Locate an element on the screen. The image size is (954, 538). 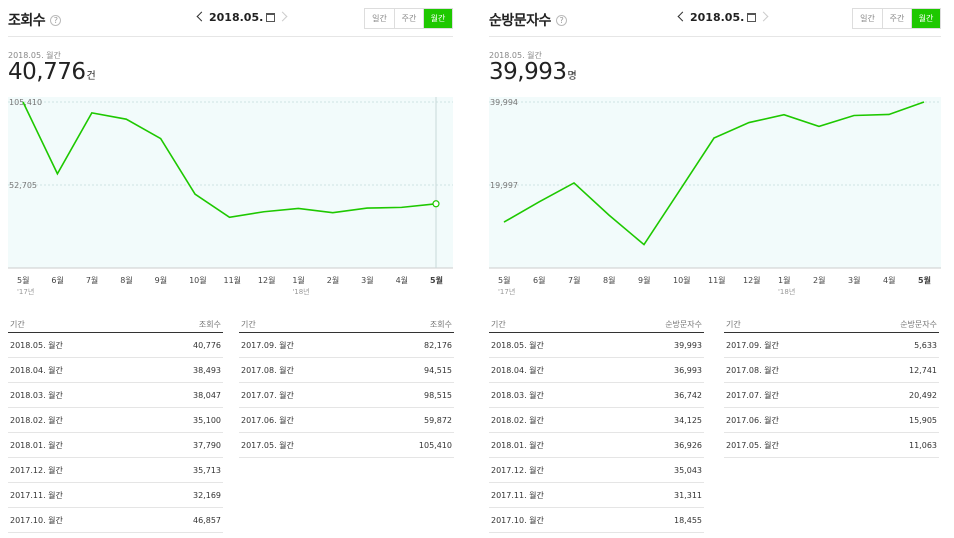
x-tick-label: 1월 is located at coordinates (298, 280).